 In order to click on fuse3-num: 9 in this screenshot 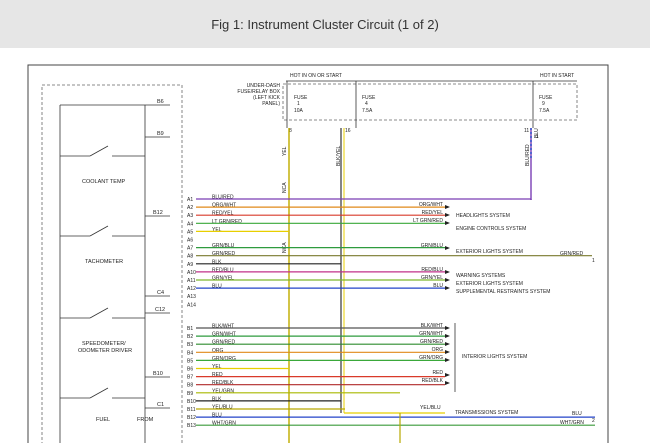, I will do `click(543, 104)`.